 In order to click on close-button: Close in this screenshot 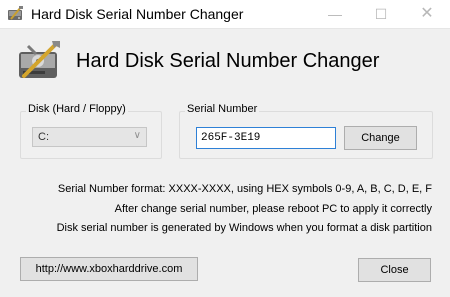, I will do `click(394, 270)`.